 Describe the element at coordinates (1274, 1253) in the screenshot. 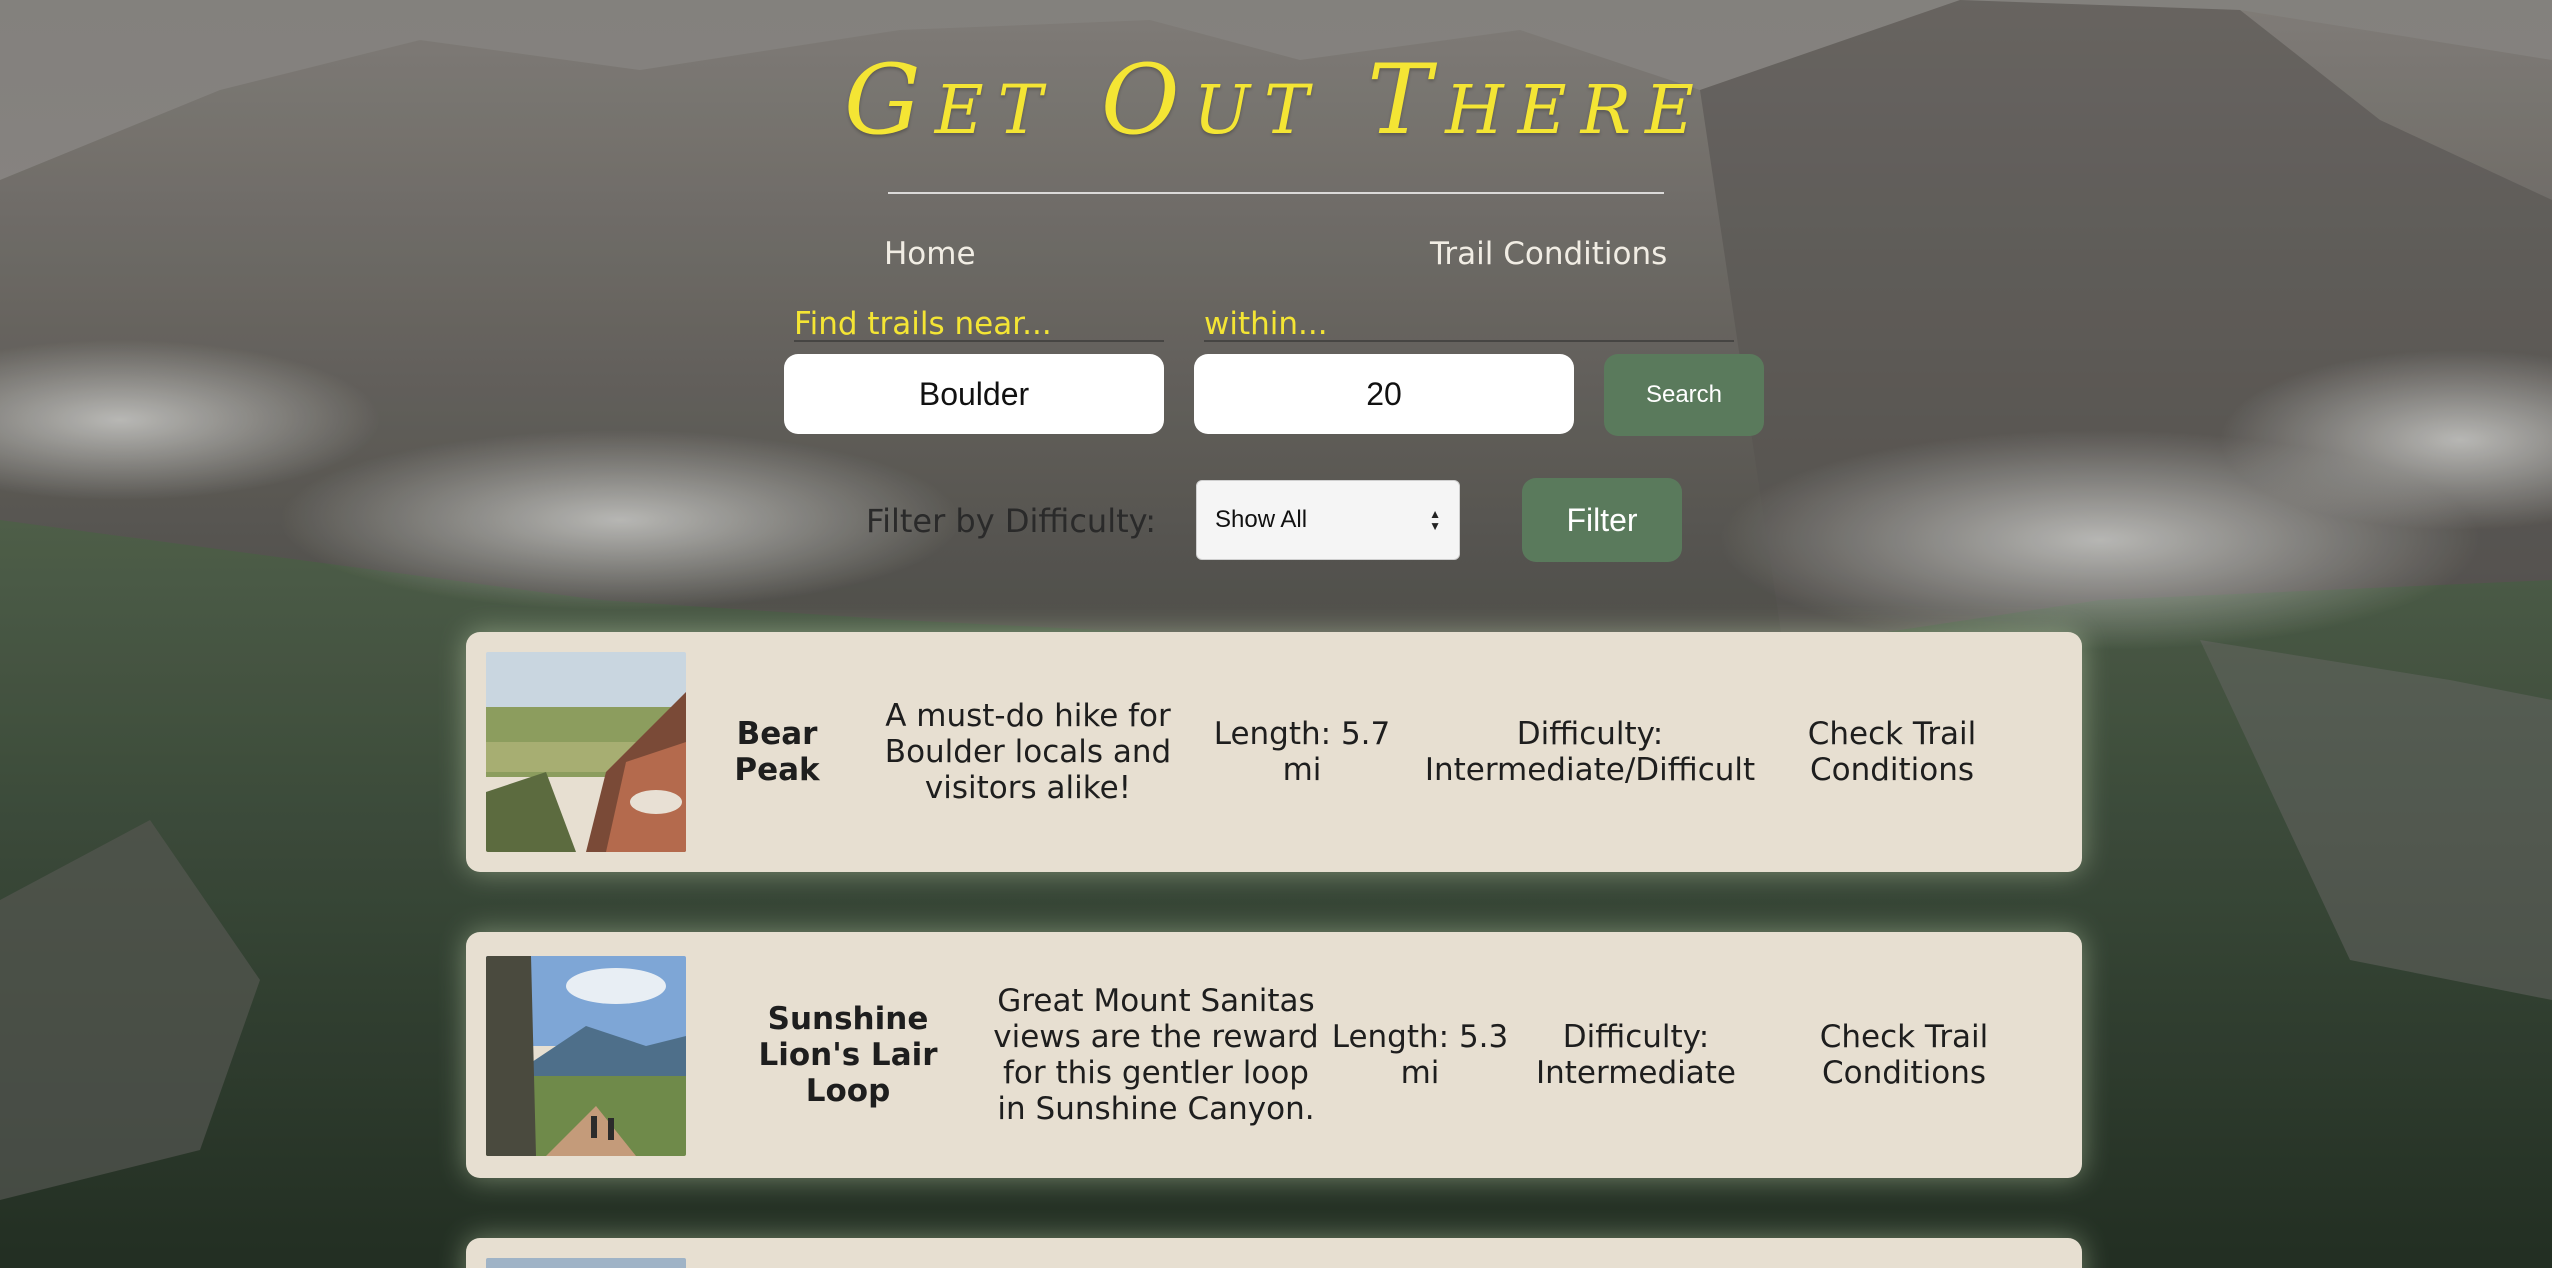

I see `trail-card` at that location.